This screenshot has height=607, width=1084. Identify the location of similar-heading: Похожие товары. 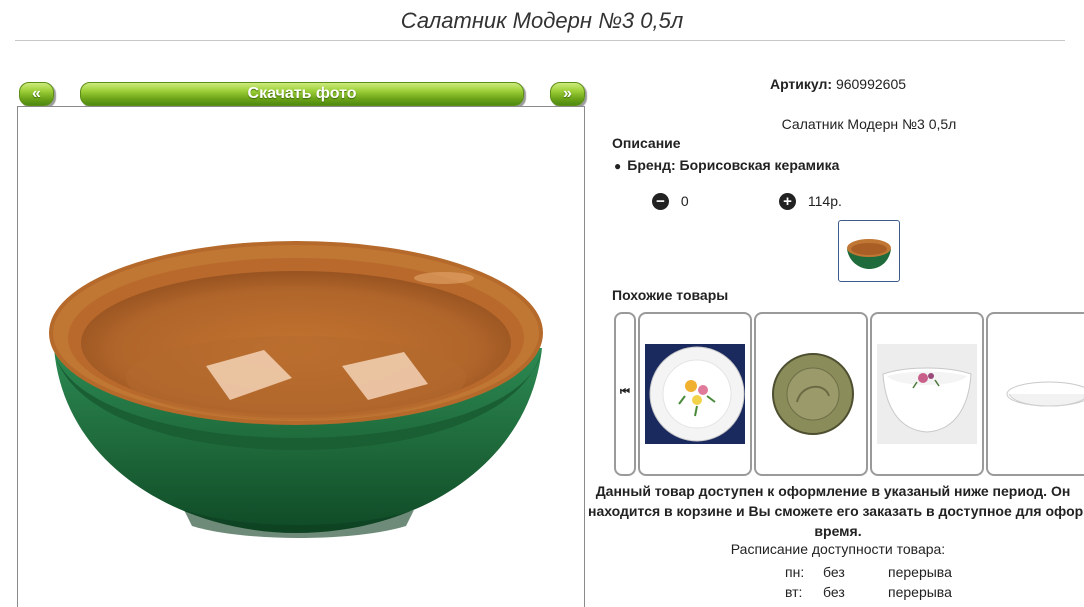
(670, 295).